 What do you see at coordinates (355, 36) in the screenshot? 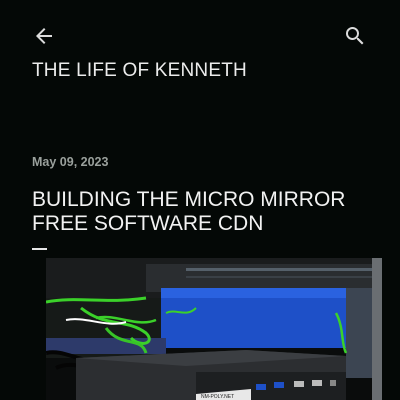
I see `search-icon` at bounding box center [355, 36].